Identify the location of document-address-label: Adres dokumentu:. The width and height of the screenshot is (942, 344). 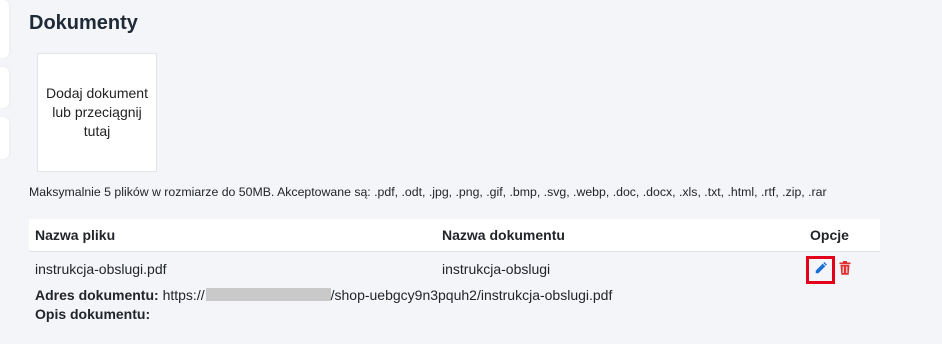
(97, 295).